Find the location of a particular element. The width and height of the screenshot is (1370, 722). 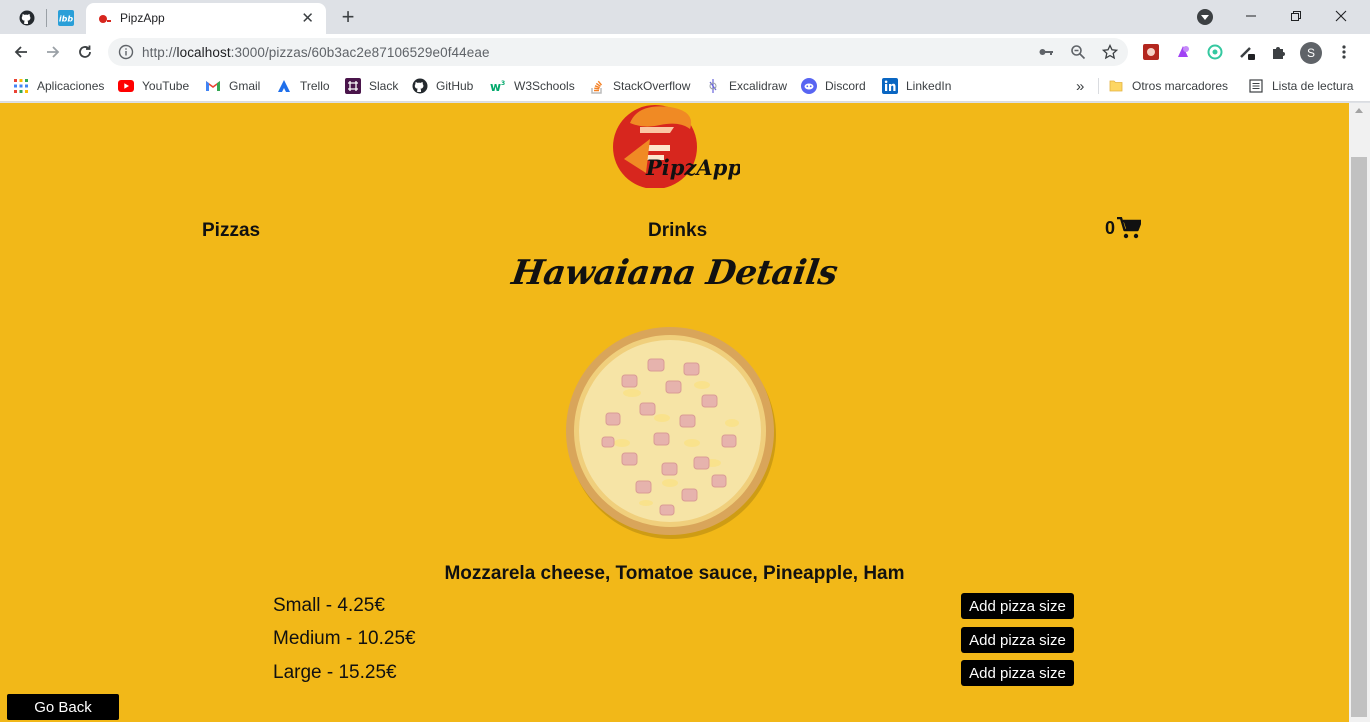

reload-icon is located at coordinates (85, 51).